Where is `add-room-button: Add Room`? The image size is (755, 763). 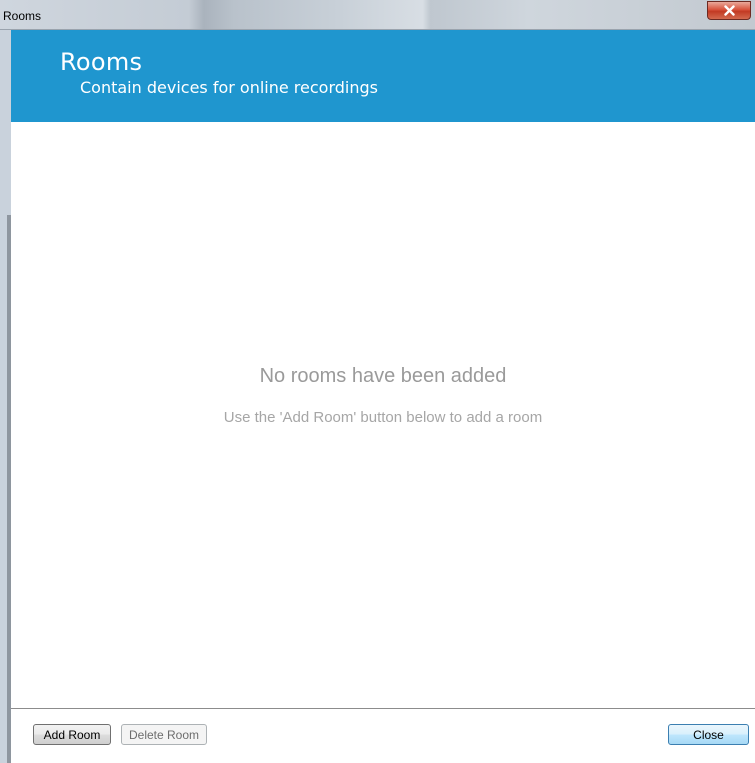 add-room-button: Add Room is located at coordinates (72, 734).